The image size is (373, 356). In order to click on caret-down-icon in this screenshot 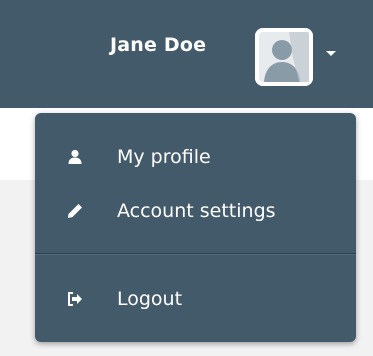, I will do `click(331, 53)`.